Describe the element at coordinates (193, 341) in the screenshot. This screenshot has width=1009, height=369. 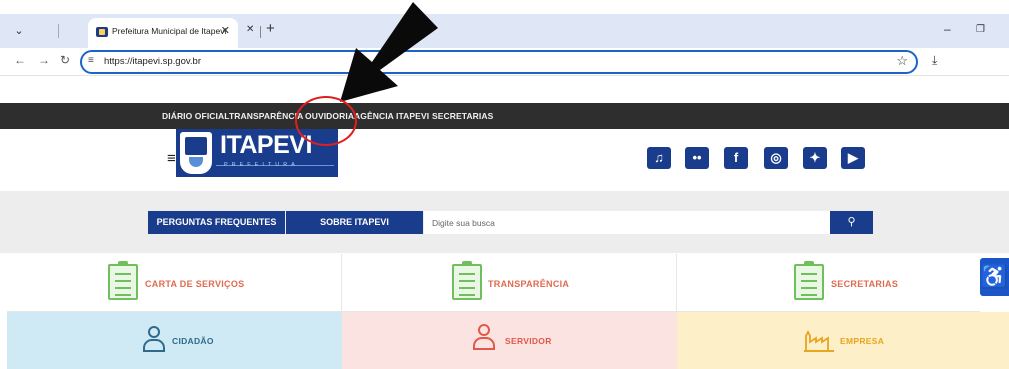
I see `card-label: CIDADÃO` at that location.